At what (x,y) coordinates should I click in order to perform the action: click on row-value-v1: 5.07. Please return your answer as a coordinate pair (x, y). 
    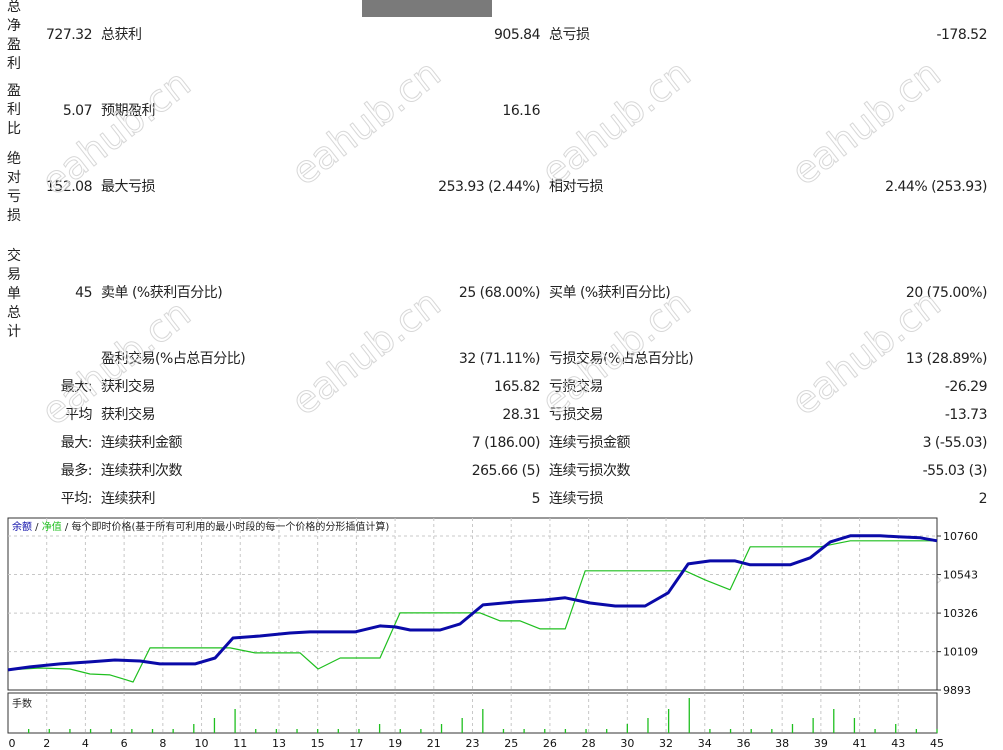
    Looking at the image, I should click on (77, 111).